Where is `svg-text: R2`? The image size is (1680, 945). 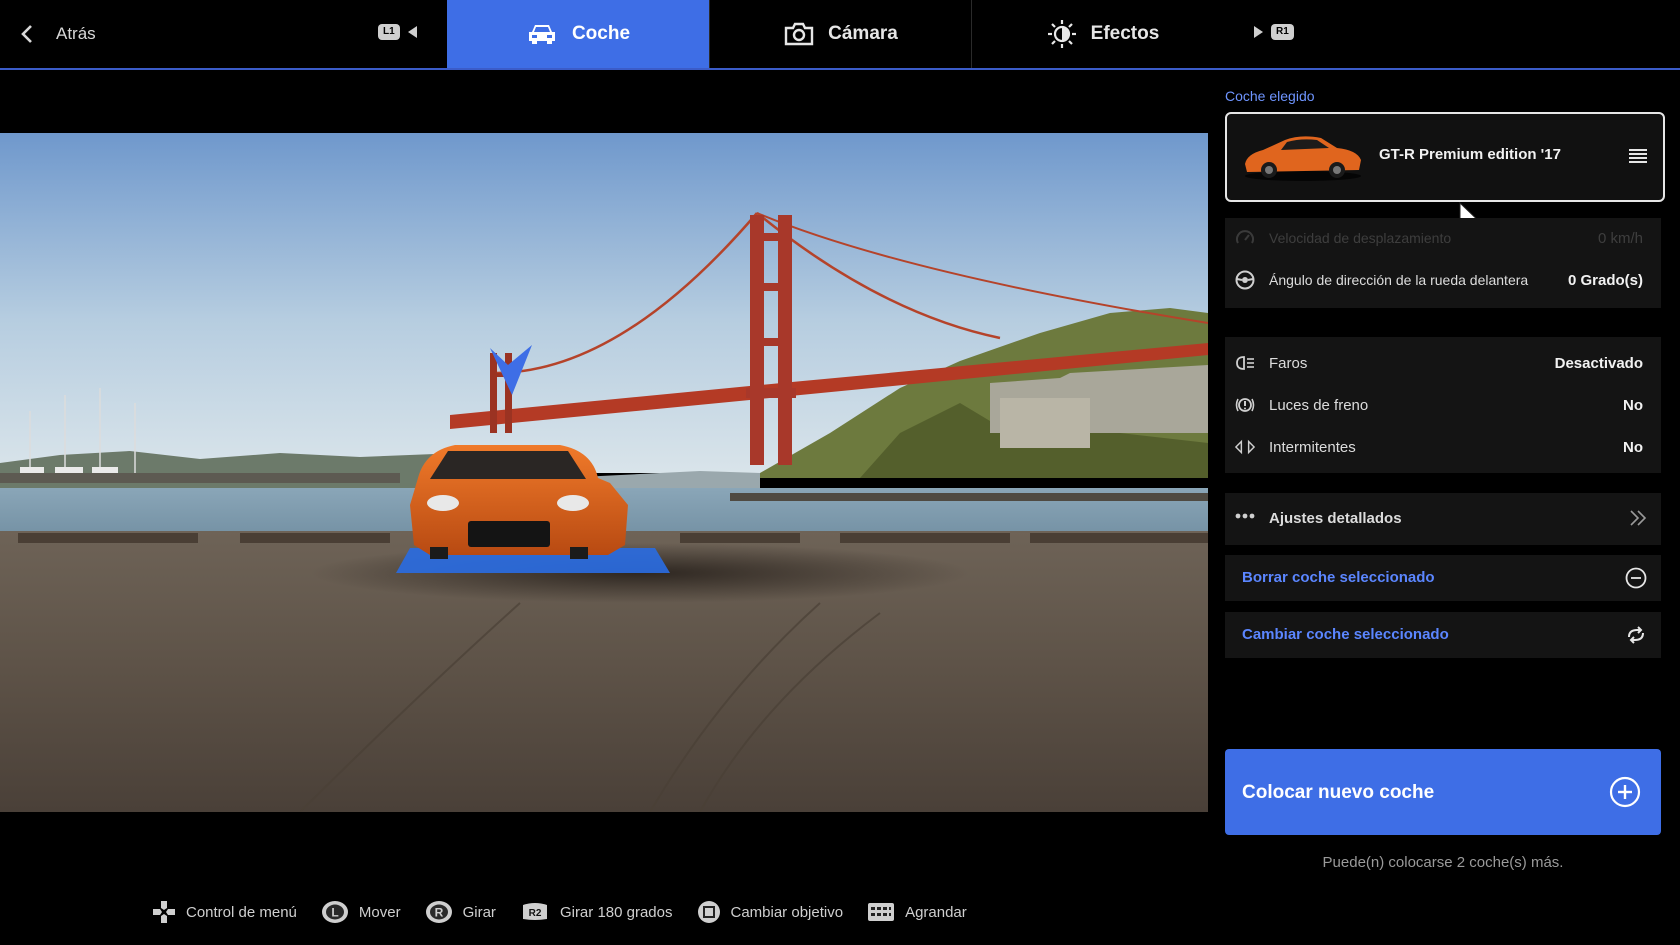 svg-text: R2 is located at coordinates (535, 913).